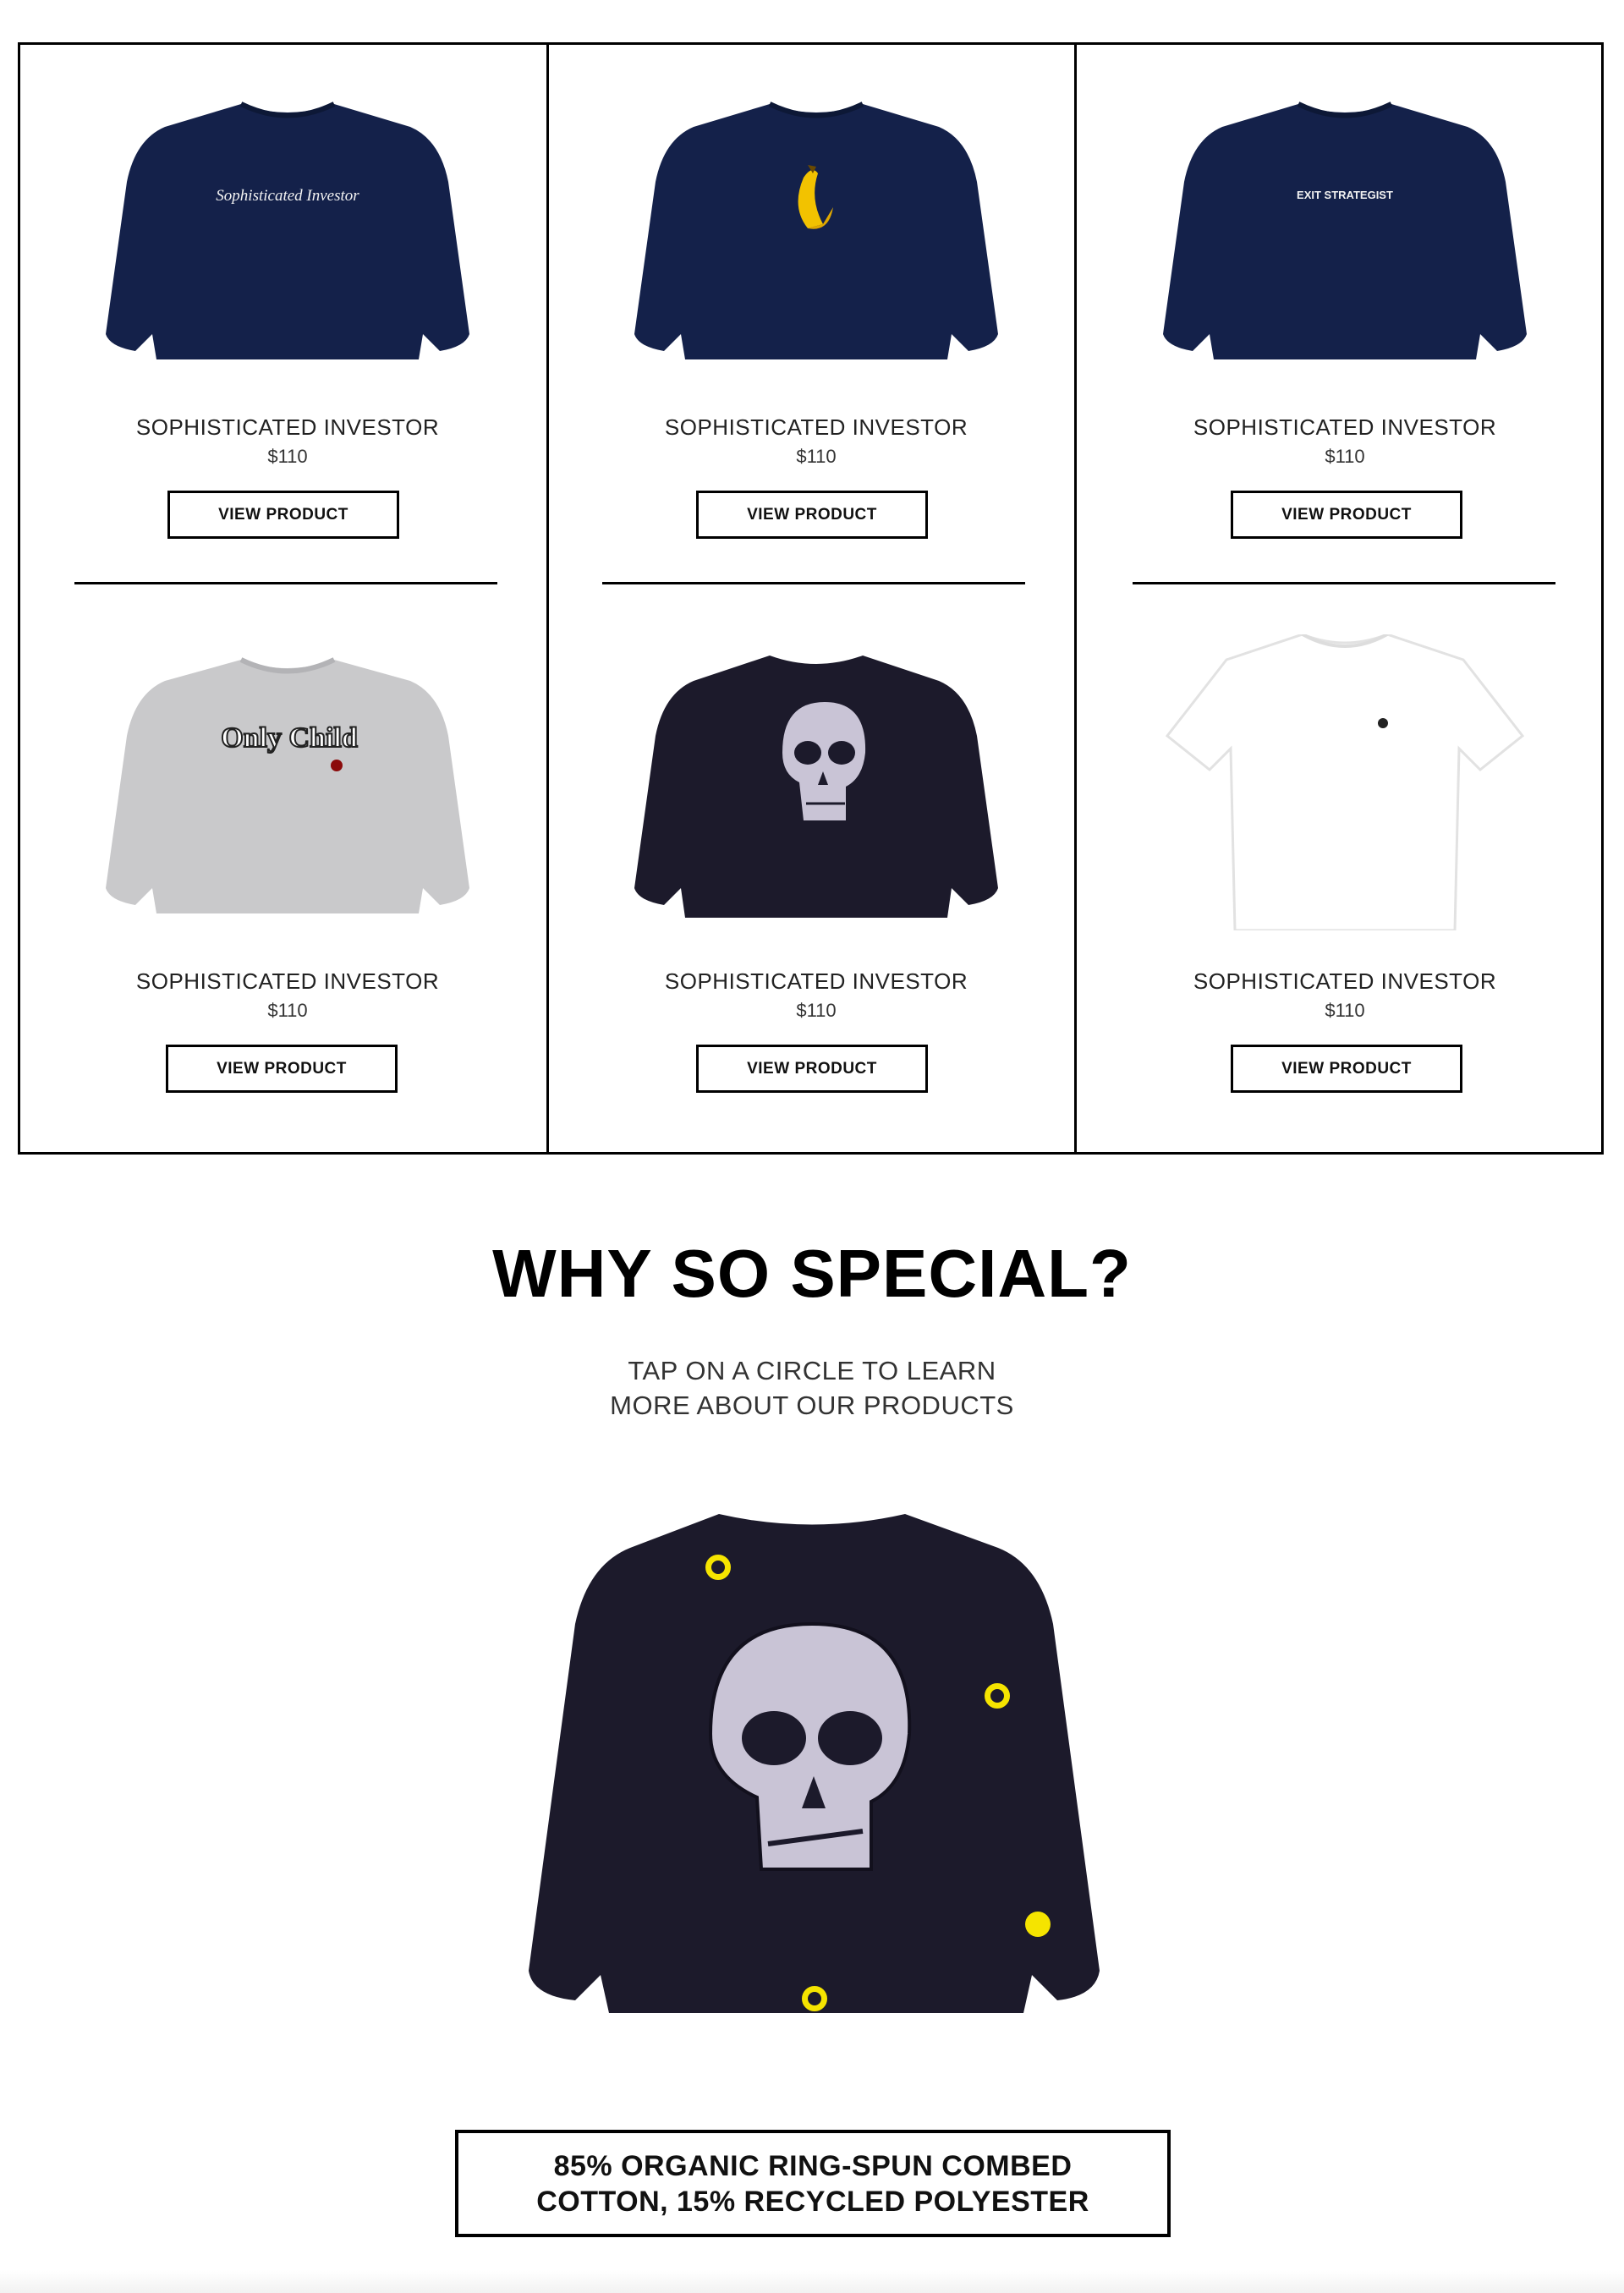 The width and height of the screenshot is (1624, 2293). I want to click on info-line: COTTON, 15% RECYCLED POLYESTER, so click(812, 2201).